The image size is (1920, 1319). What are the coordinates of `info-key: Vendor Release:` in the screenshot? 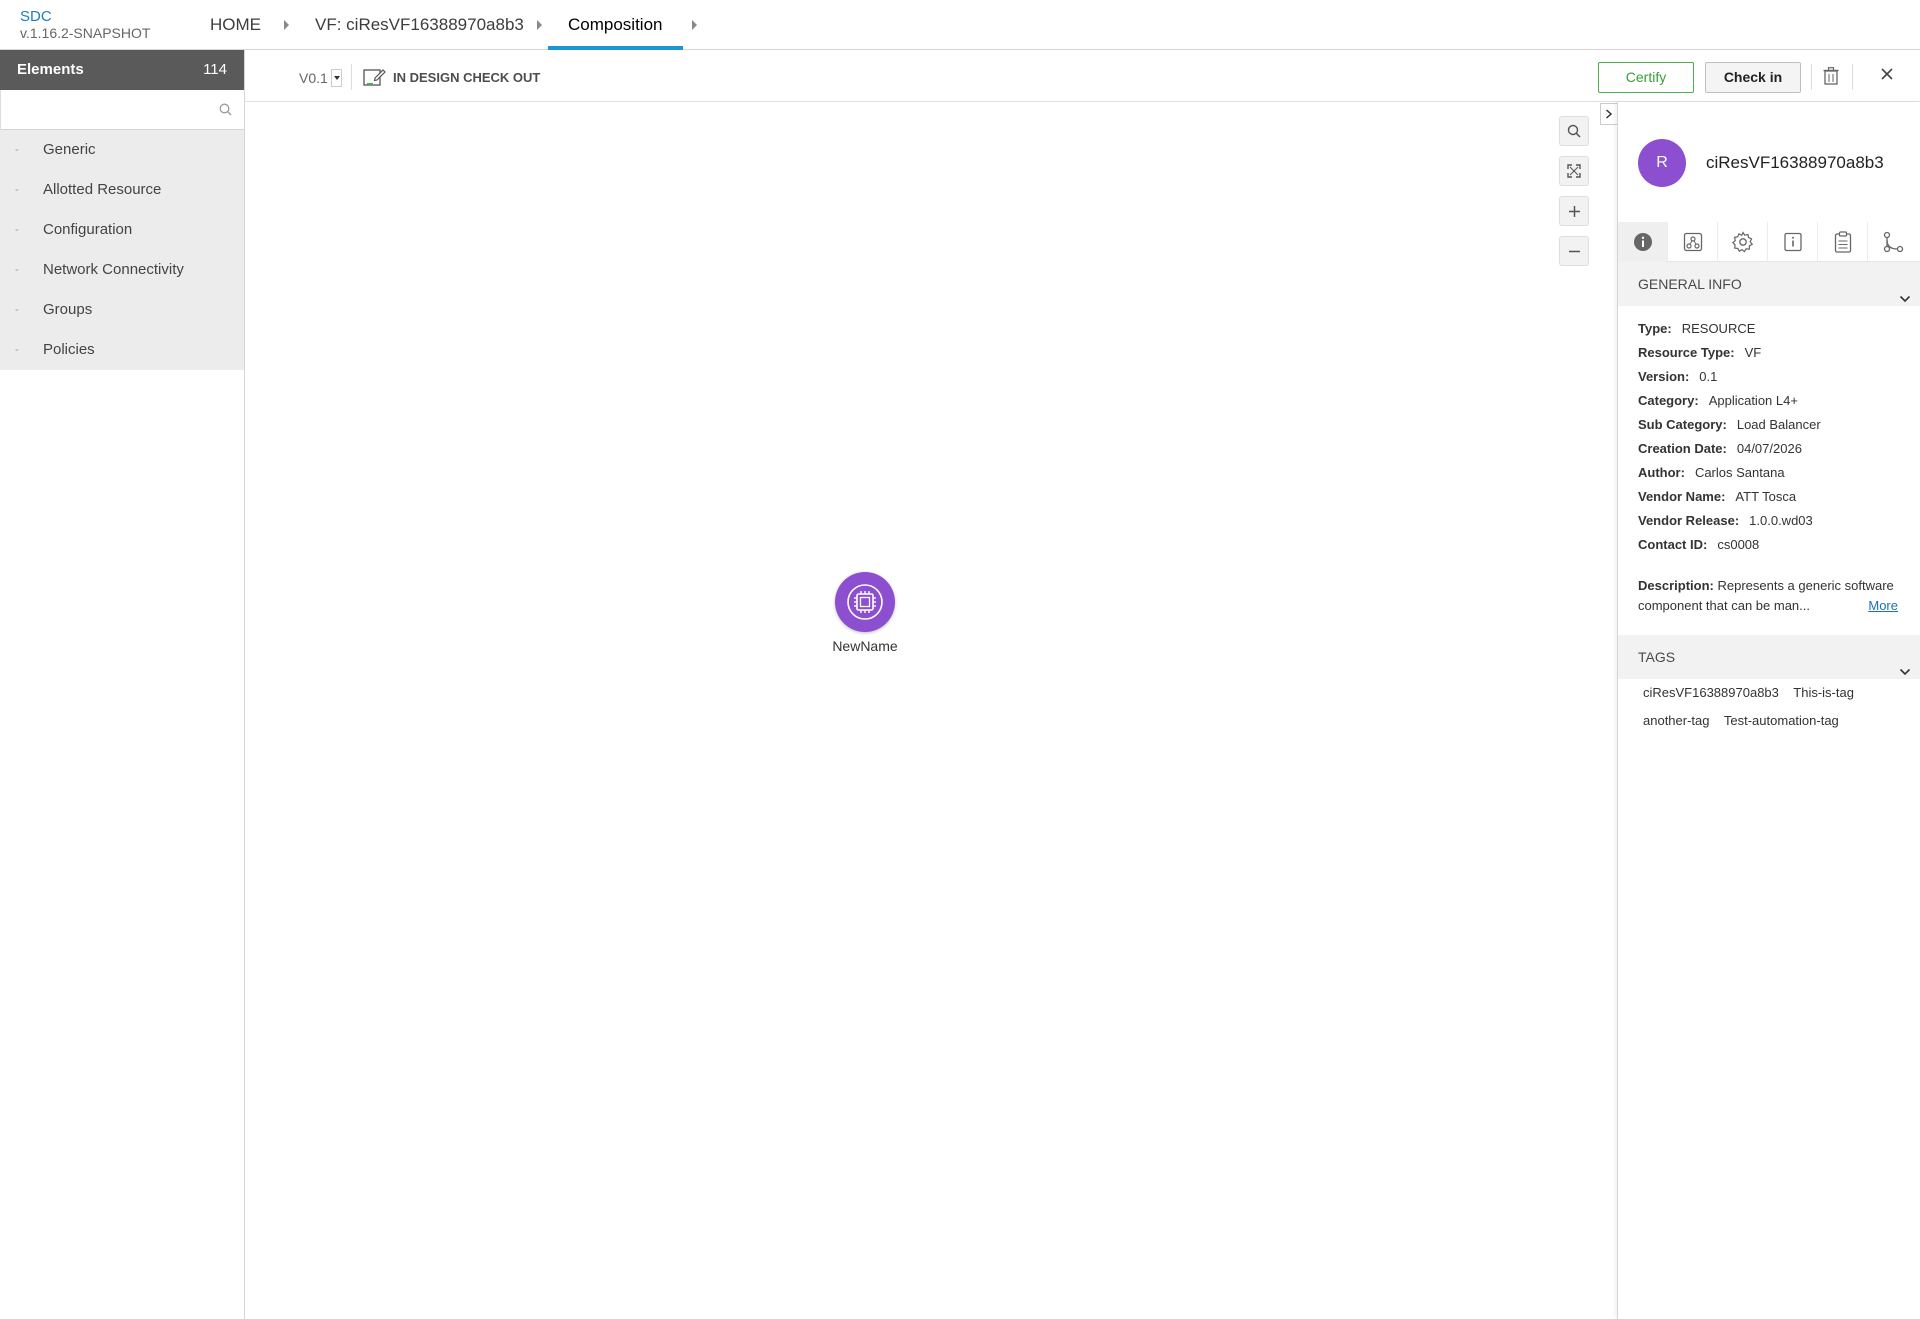 It's located at (1689, 520).